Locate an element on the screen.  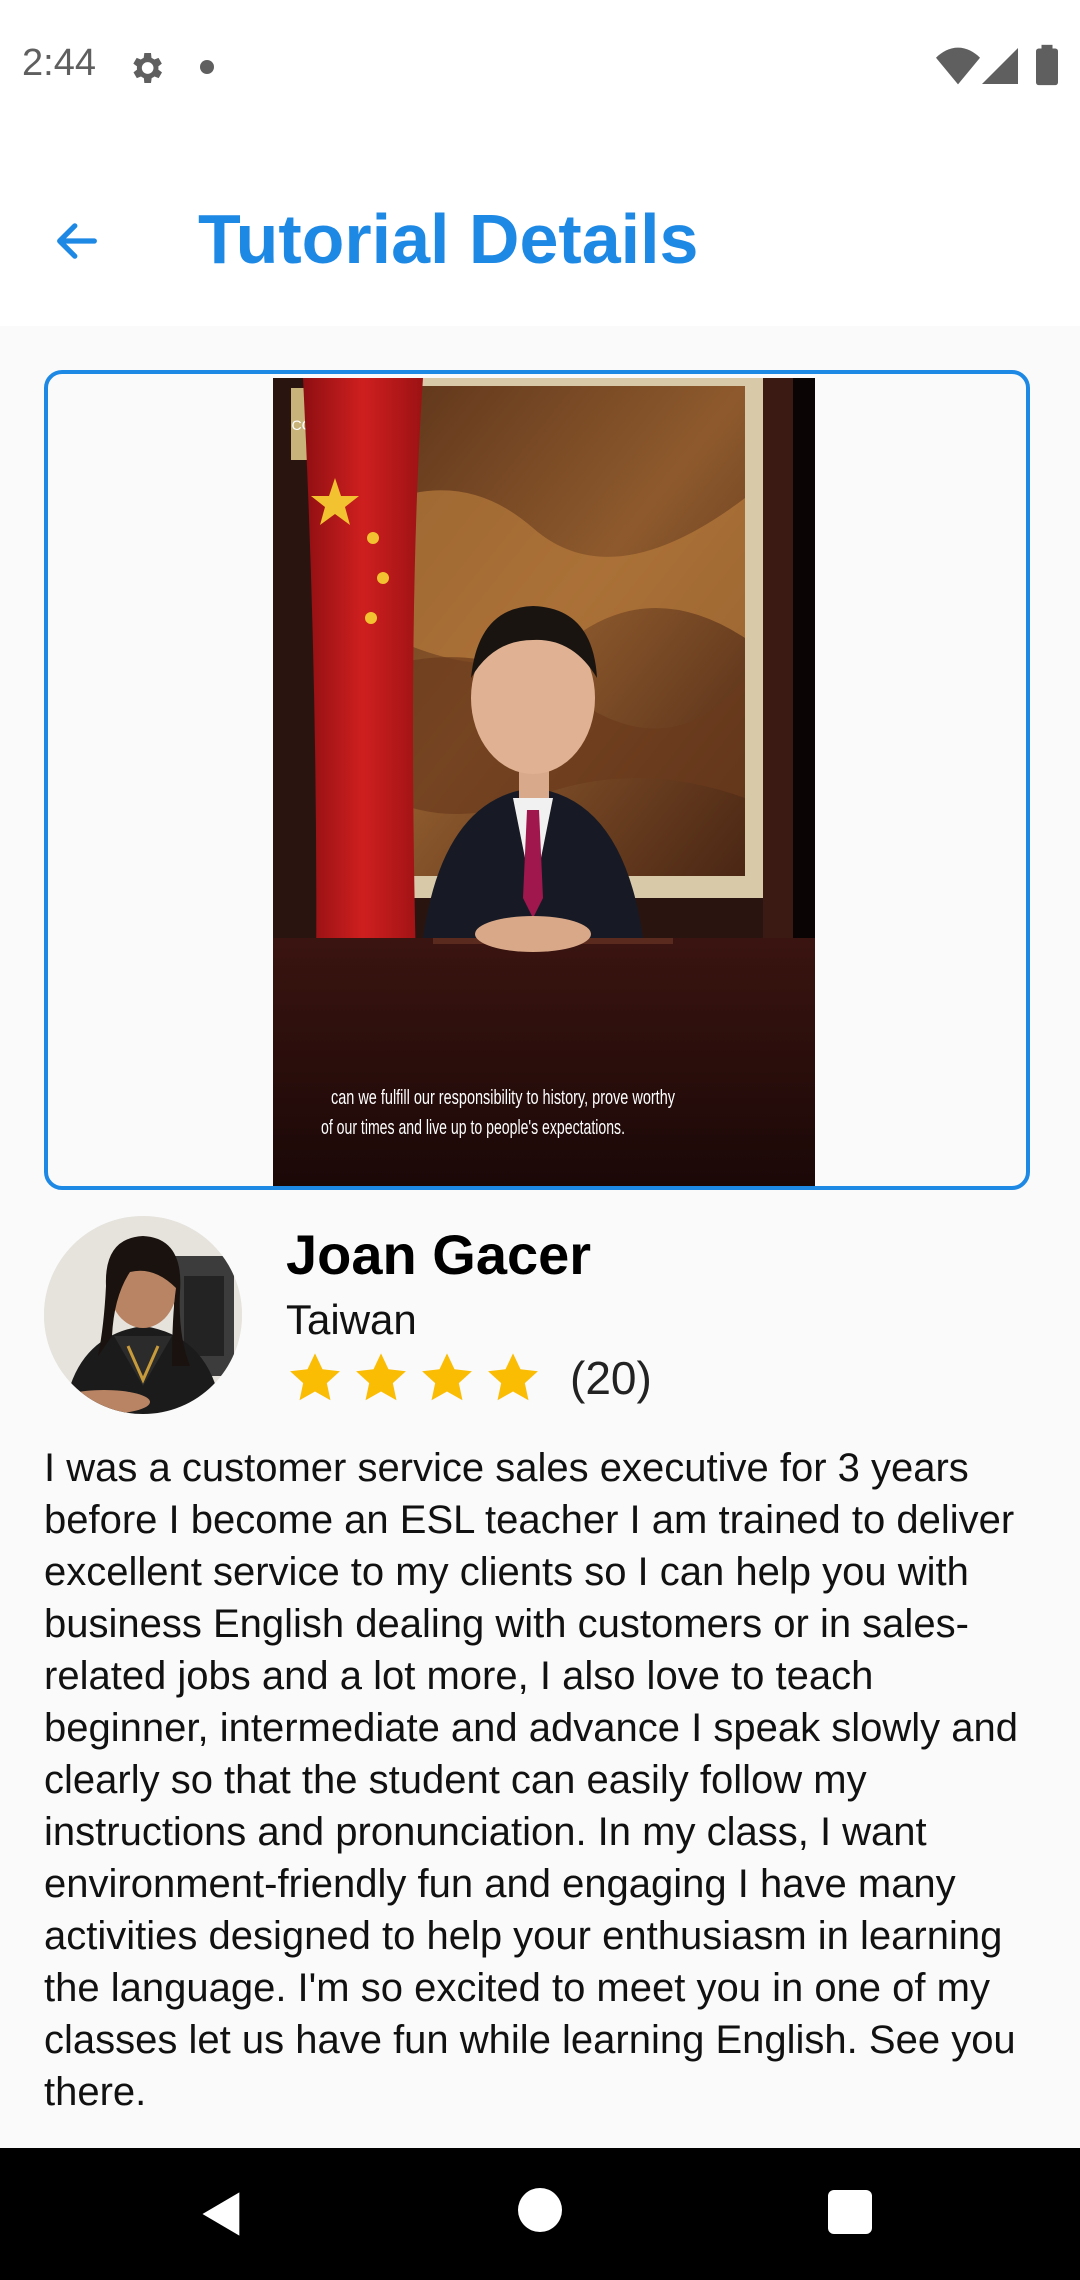
battery-icon is located at coordinates (1047, 65).